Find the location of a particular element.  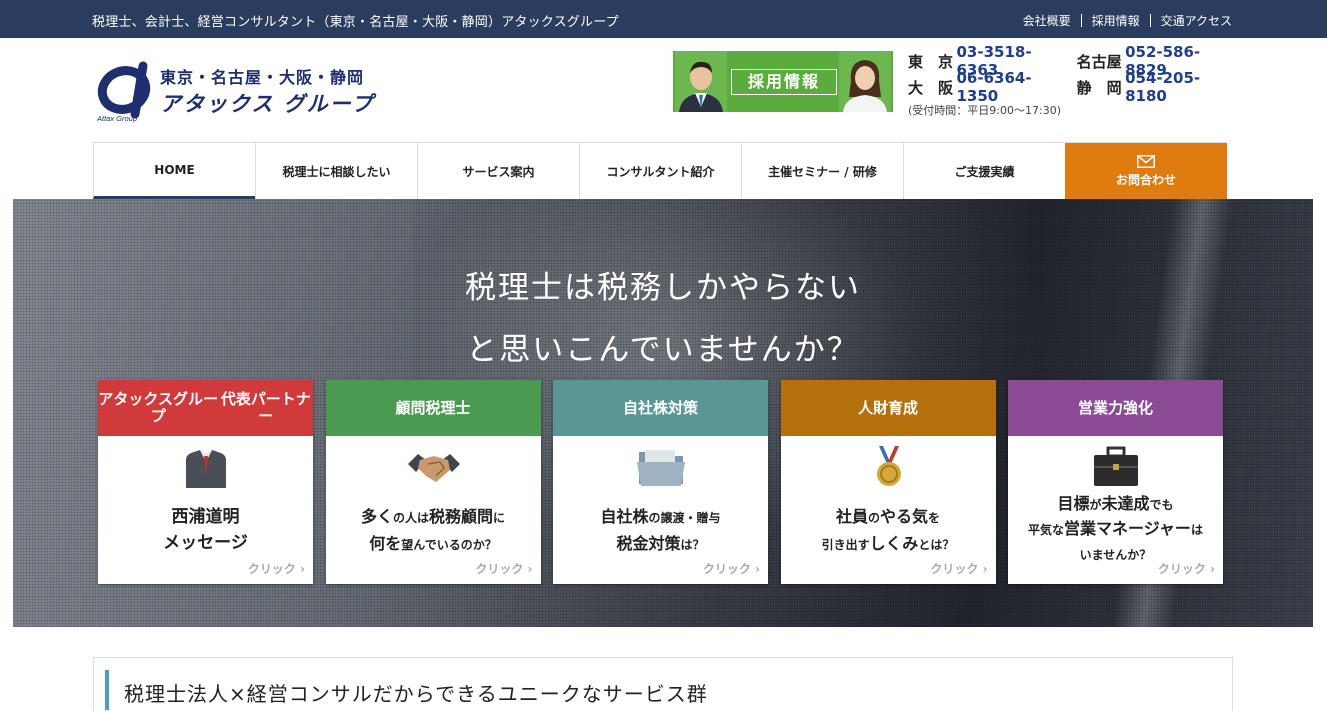

phone-city: 静 岡 is located at coordinates (1099, 87).